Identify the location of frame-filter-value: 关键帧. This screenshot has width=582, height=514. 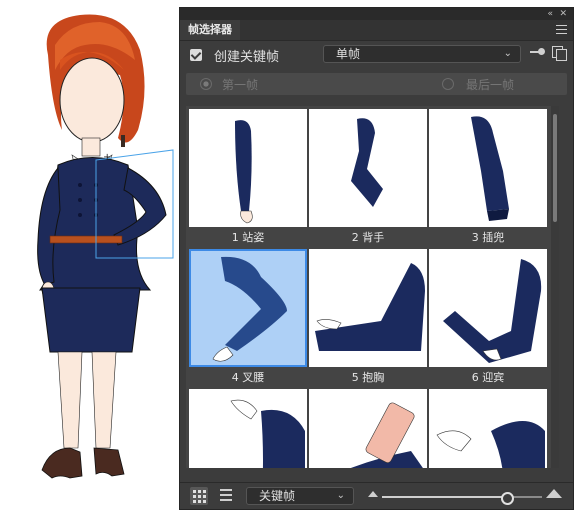
(277, 496).